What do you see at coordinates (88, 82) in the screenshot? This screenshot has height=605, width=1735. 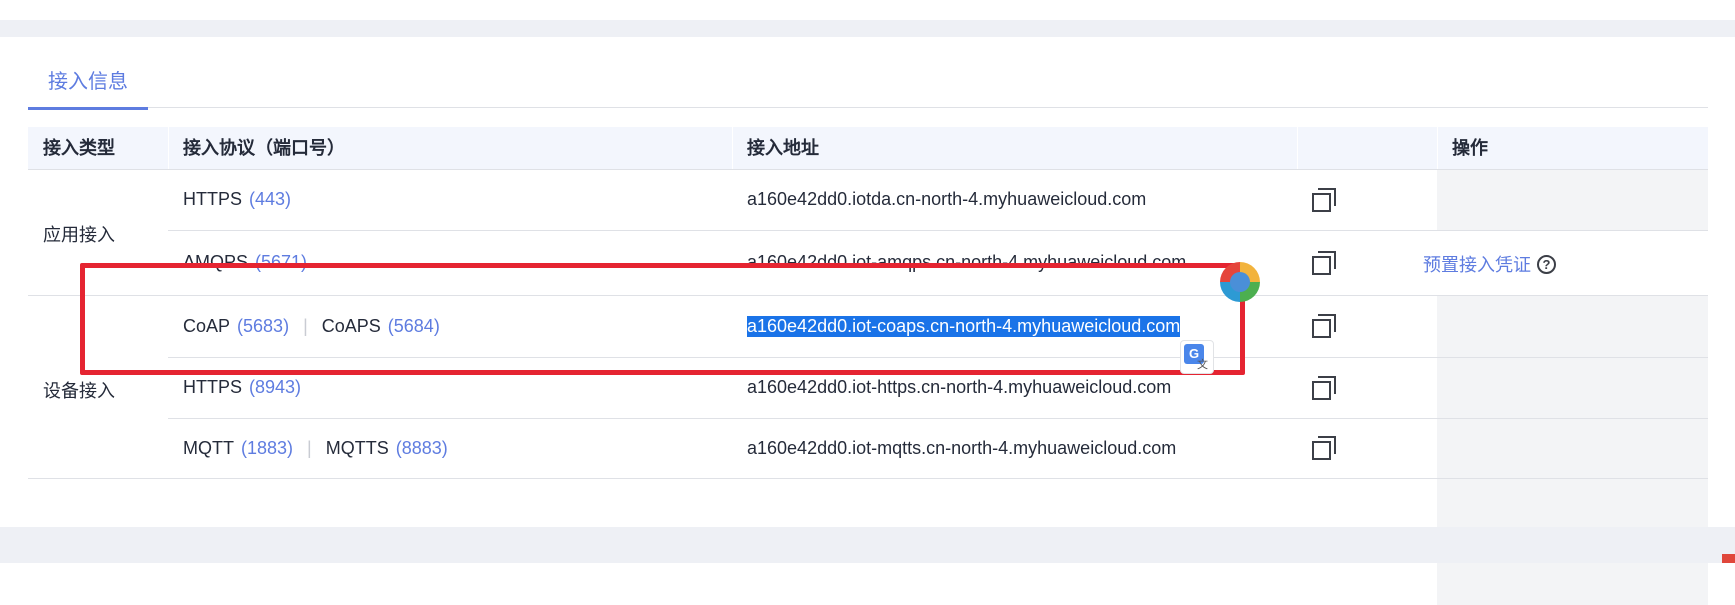 I see `tab-access-info-label: 接入信息` at bounding box center [88, 82].